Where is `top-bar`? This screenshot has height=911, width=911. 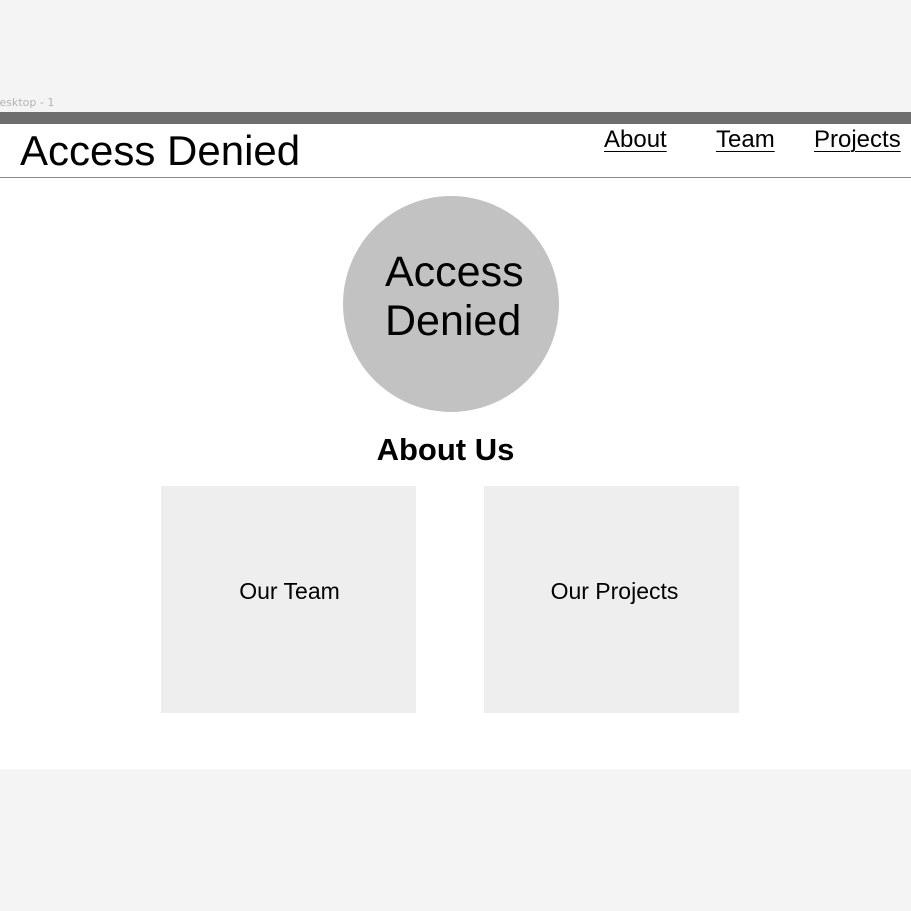 top-bar is located at coordinates (455, 118).